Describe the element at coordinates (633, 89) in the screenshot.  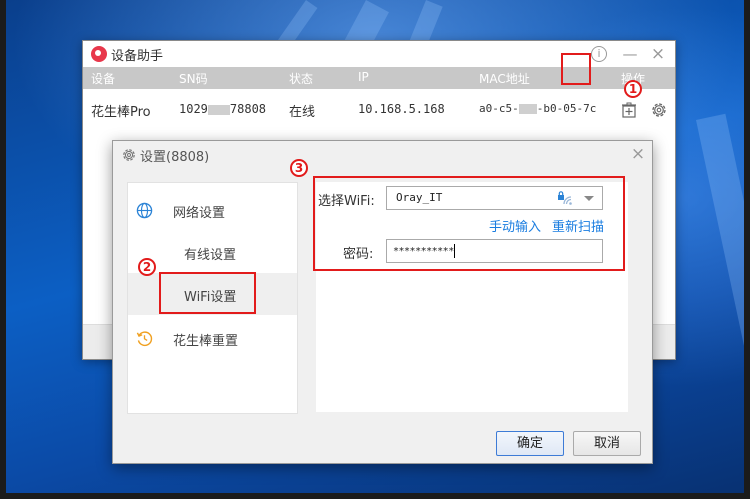
I see `step-badge-1: 1` at that location.